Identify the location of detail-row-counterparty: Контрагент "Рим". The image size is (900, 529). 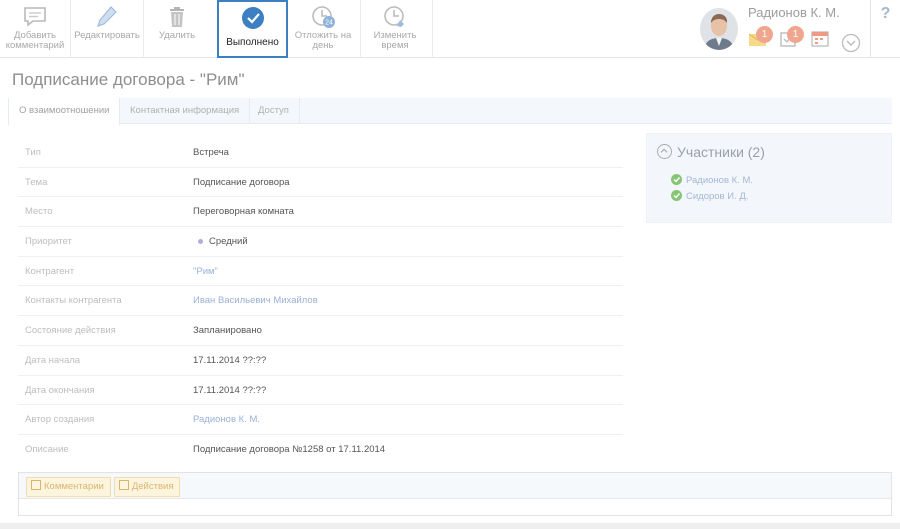
(320, 272).